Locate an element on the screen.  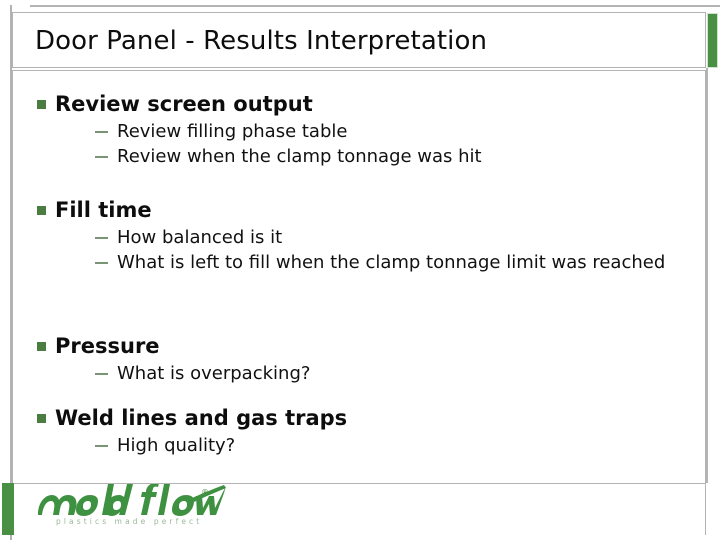
sub-bullet: Review filling phase table is located at coordinates (381, 131).